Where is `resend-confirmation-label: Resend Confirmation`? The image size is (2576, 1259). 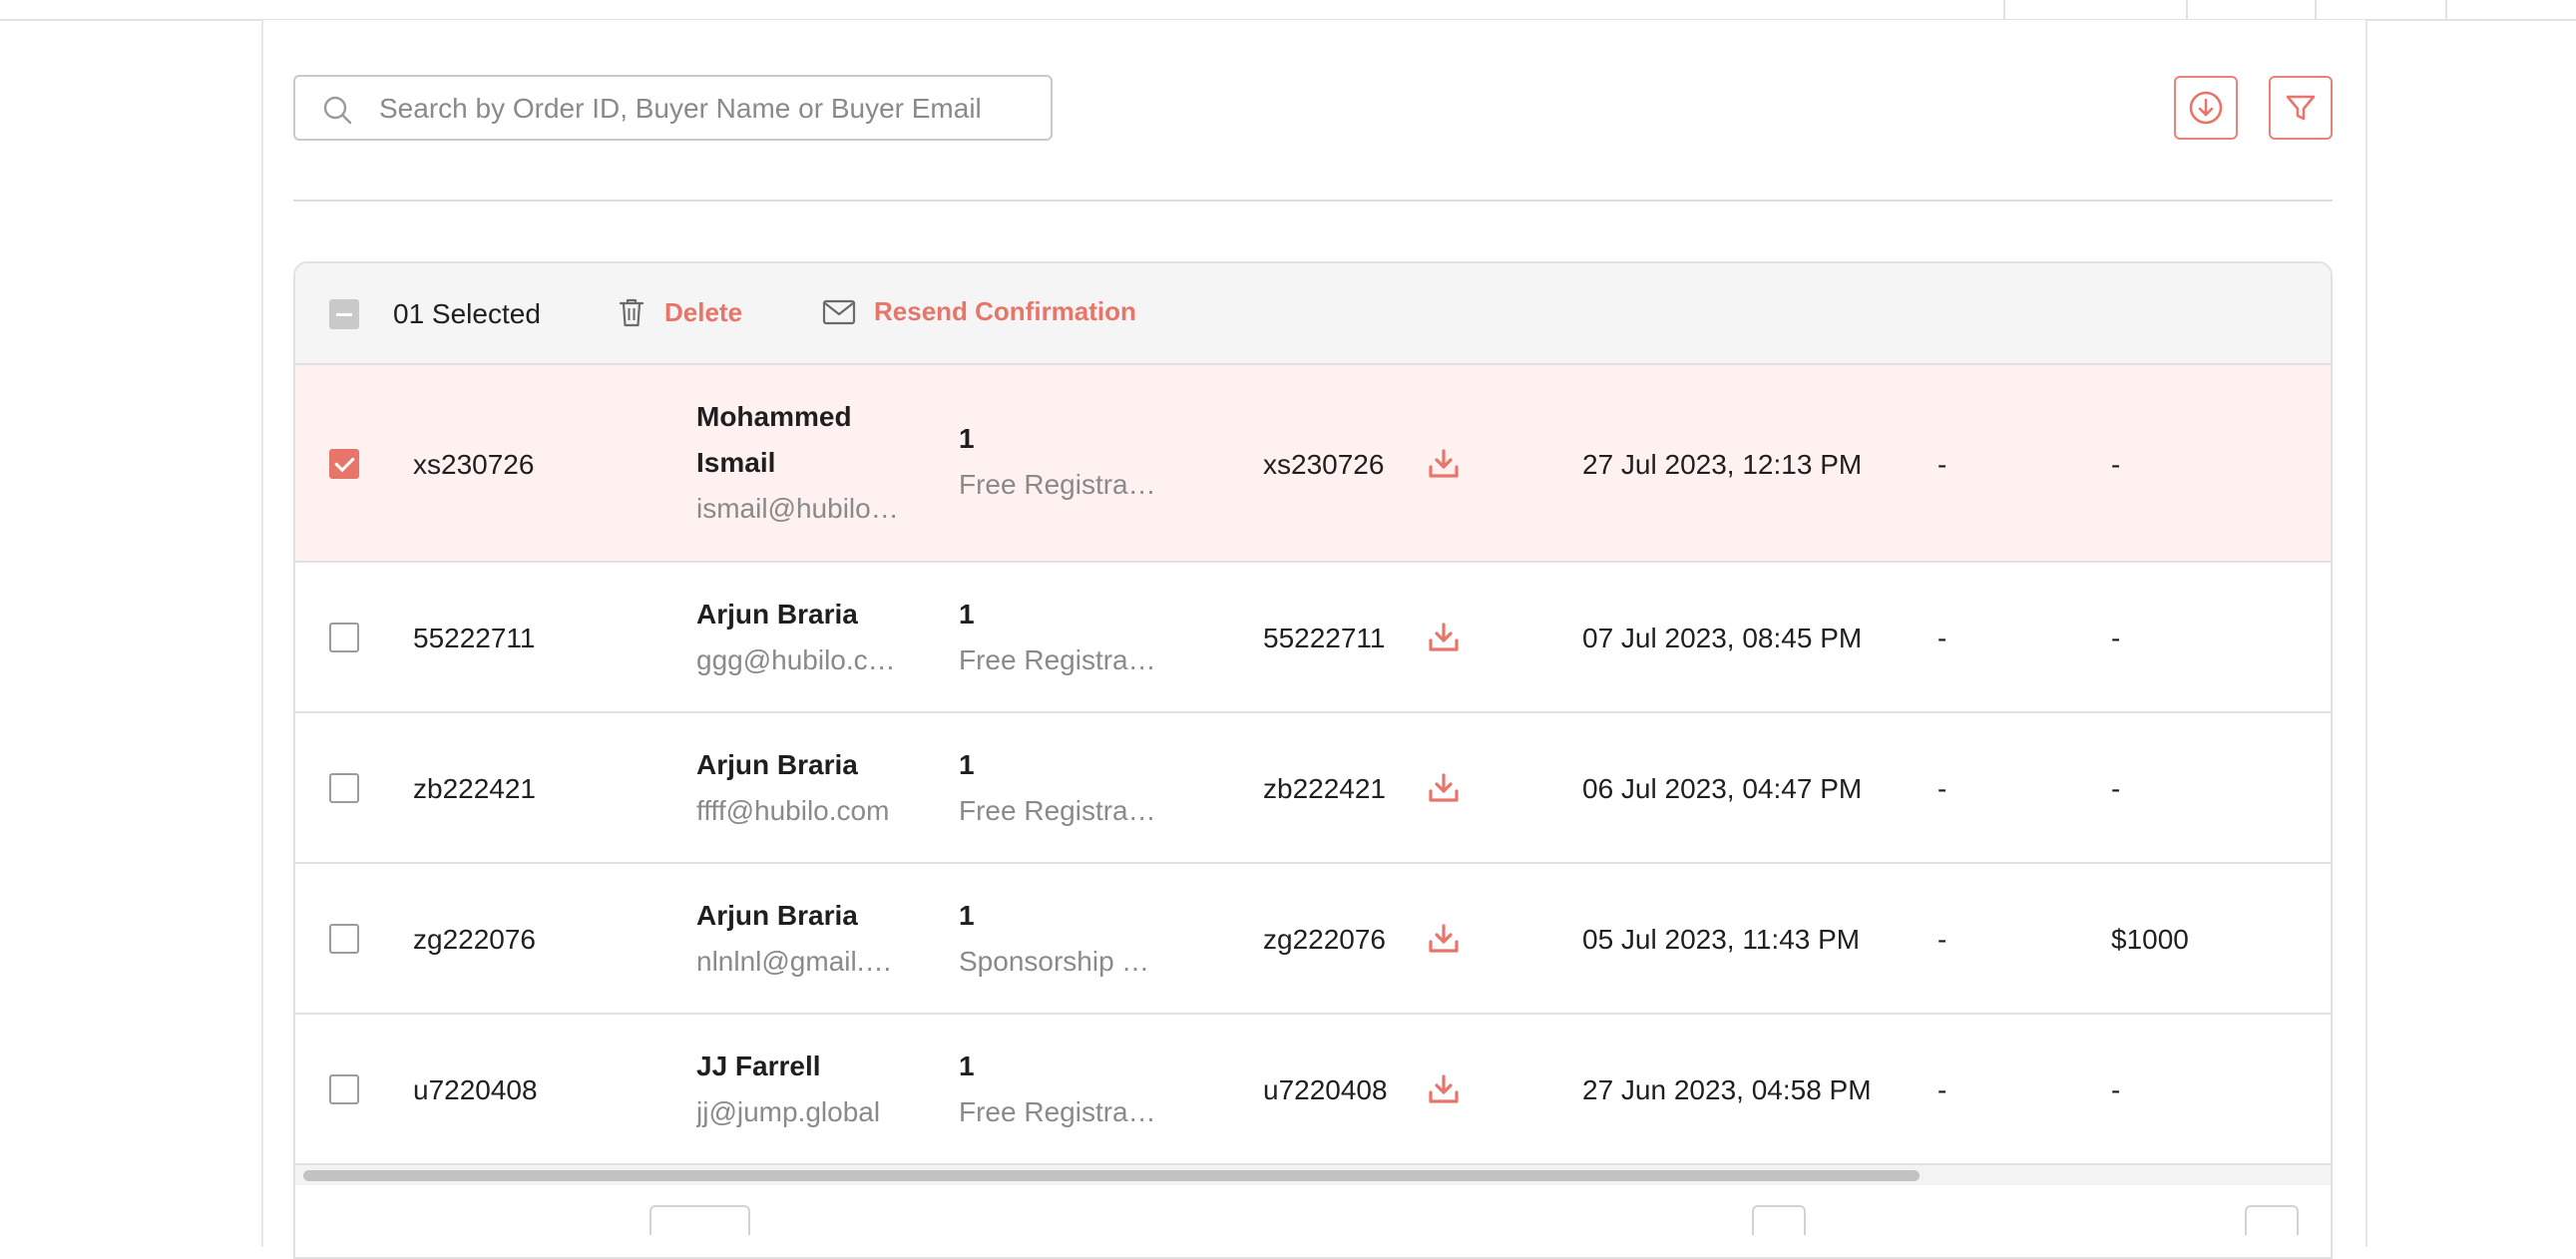
resend-confirmation-label: Resend Confirmation is located at coordinates (1005, 311).